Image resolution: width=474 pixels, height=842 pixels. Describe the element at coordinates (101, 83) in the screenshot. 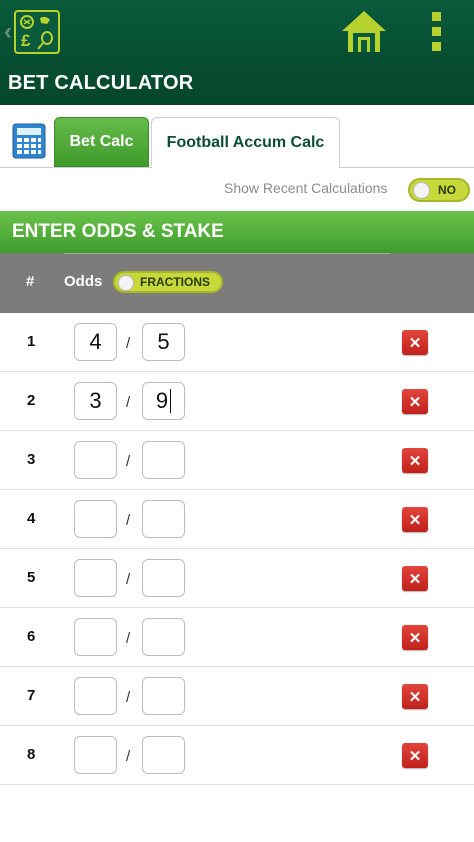

I see `page-title: BET CALCULATOR` at that location.